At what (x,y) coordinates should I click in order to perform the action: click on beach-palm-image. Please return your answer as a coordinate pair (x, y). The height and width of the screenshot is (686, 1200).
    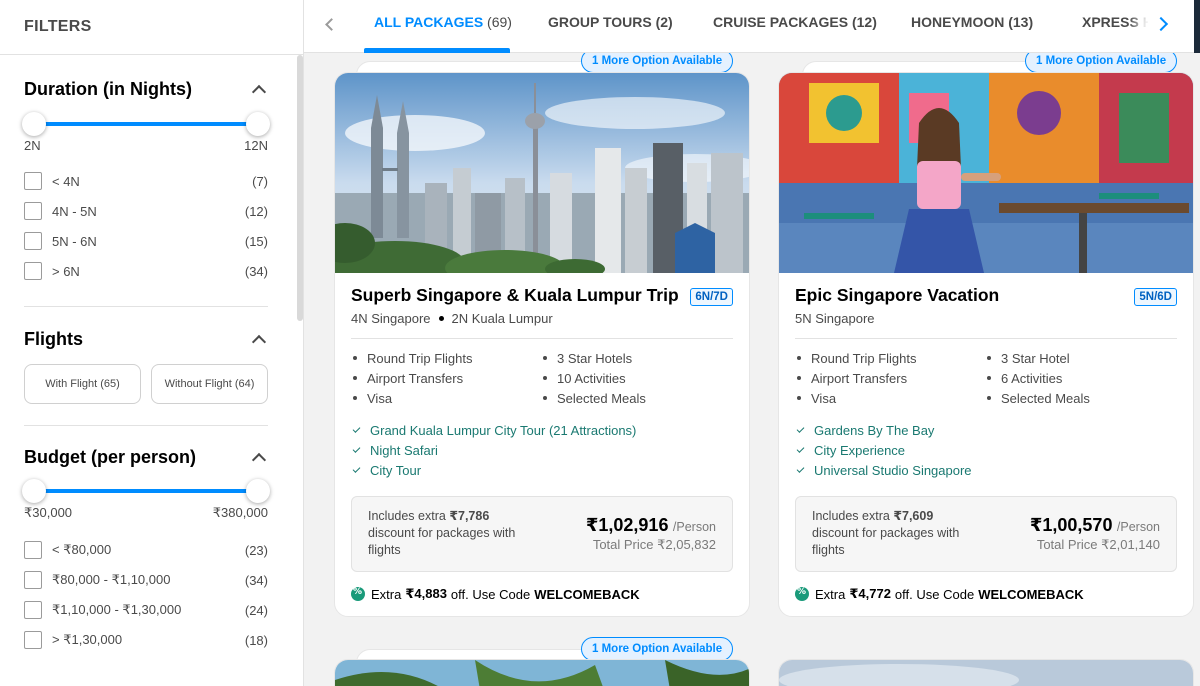
    Looking at the image, I should click on (542, 673).